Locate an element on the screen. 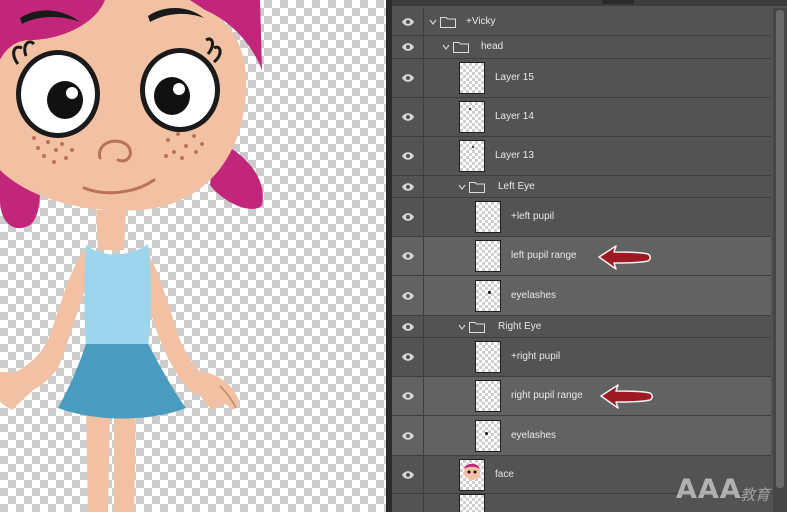 Image resolution: width=787 pixels, height=512 pixels. face-thumbnail-icon is located at coordinates (472, 471).